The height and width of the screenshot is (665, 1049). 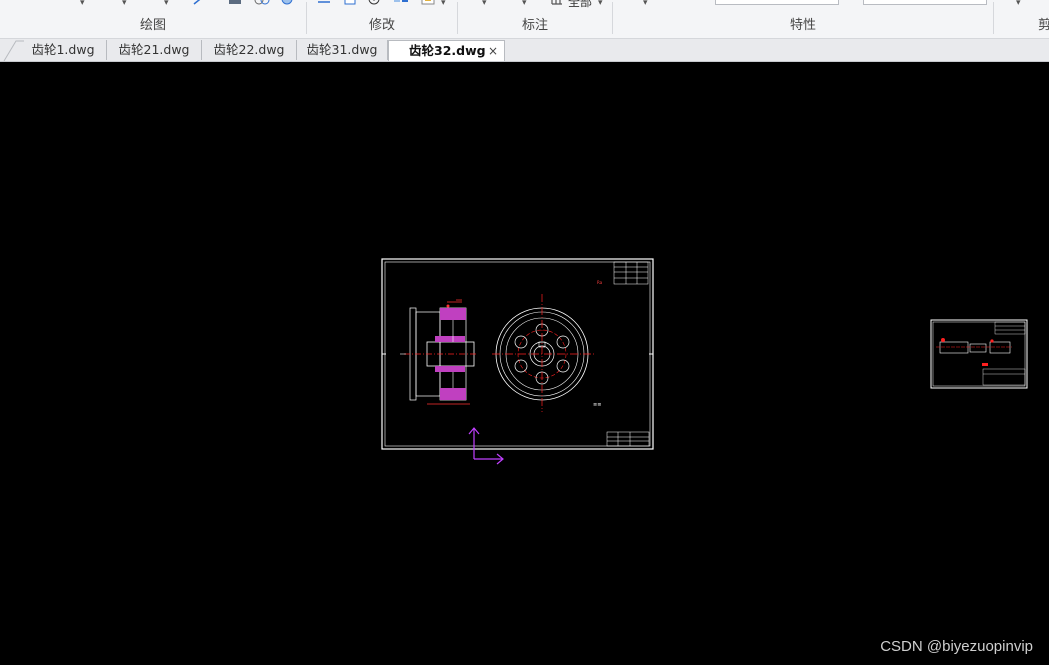 What do you see at coordinates (628, 439) in the screenshot?
I see `title-block` at bounding box center [628, 439].